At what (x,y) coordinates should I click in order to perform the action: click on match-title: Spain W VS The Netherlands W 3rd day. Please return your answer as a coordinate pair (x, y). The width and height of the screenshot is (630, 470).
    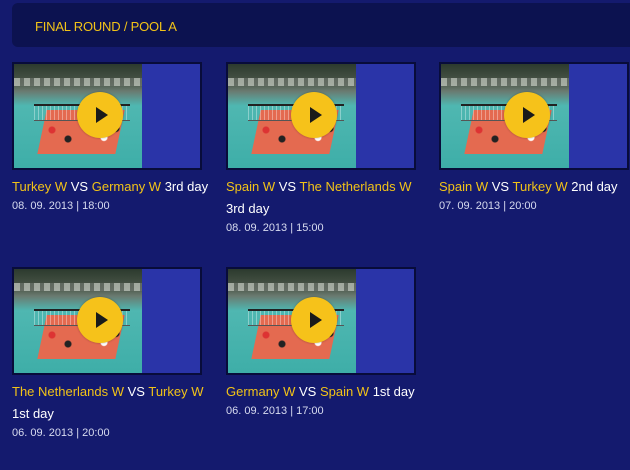
    Looking at the image, I should click on (326, 198).